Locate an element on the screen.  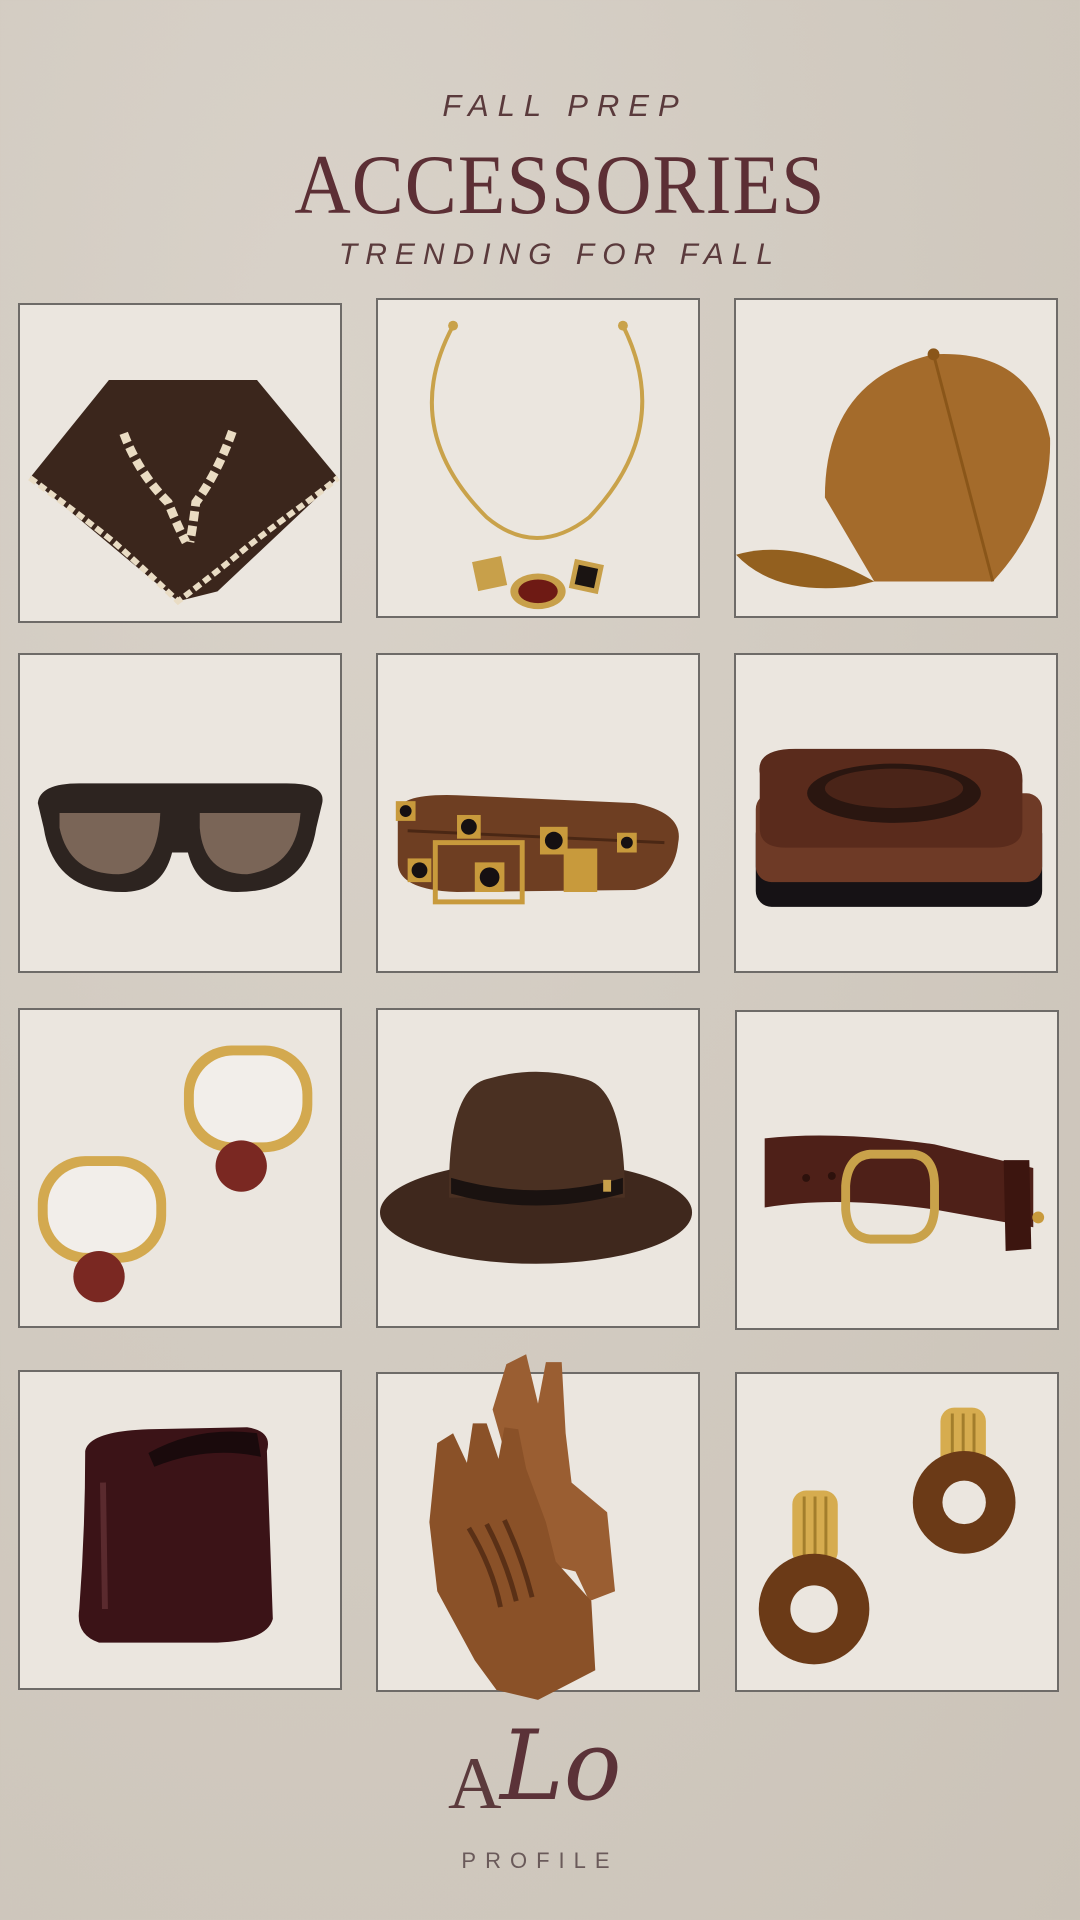
necklace-icon is located at coordinates (537, 465).